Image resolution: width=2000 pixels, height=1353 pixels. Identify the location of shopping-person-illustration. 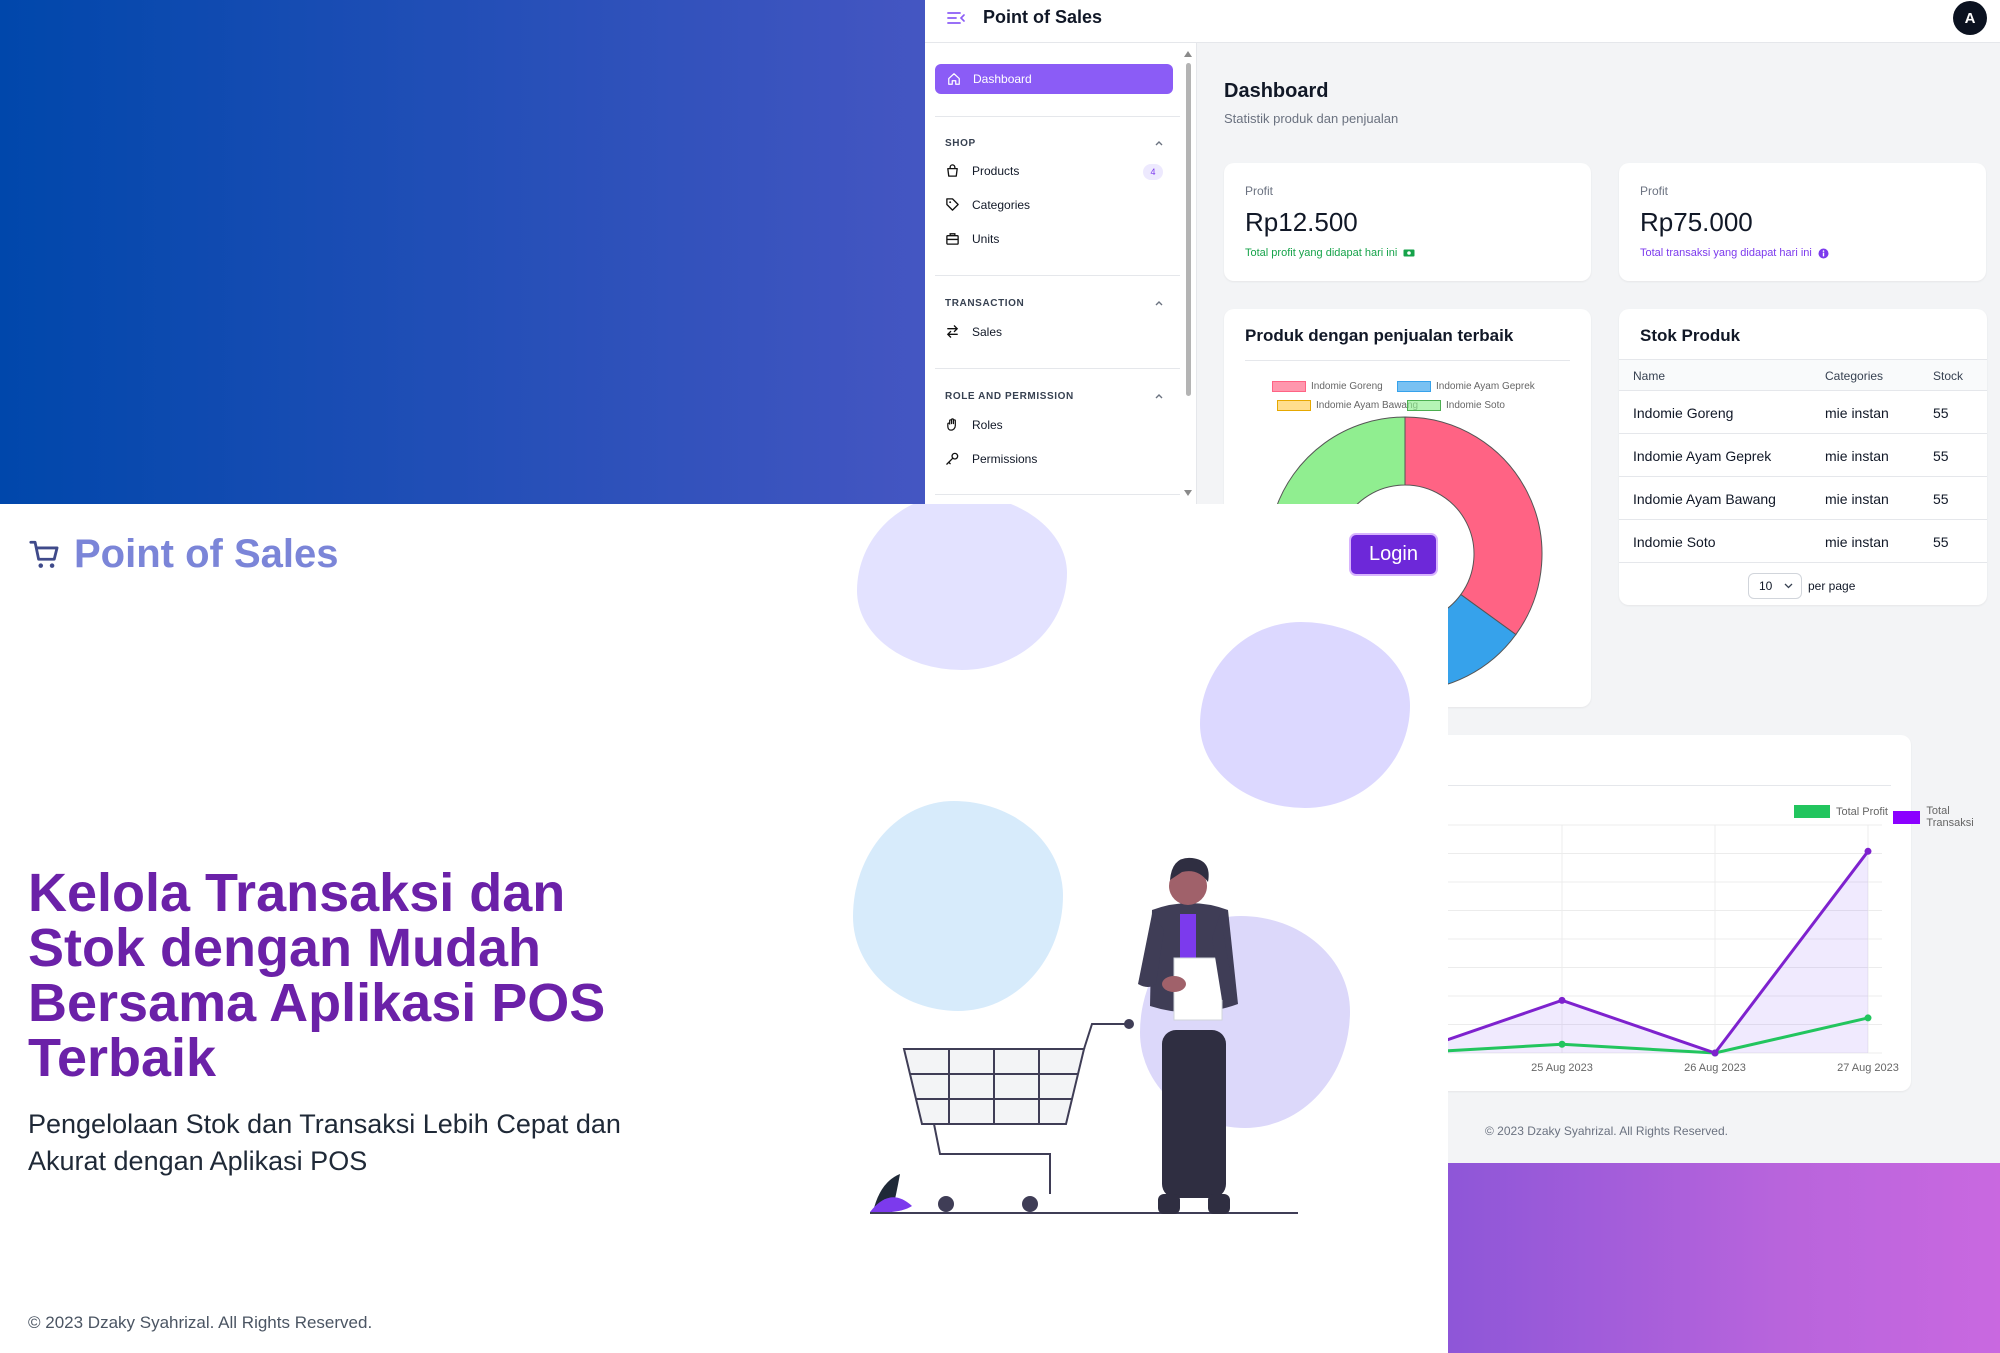
(1084, 1035).